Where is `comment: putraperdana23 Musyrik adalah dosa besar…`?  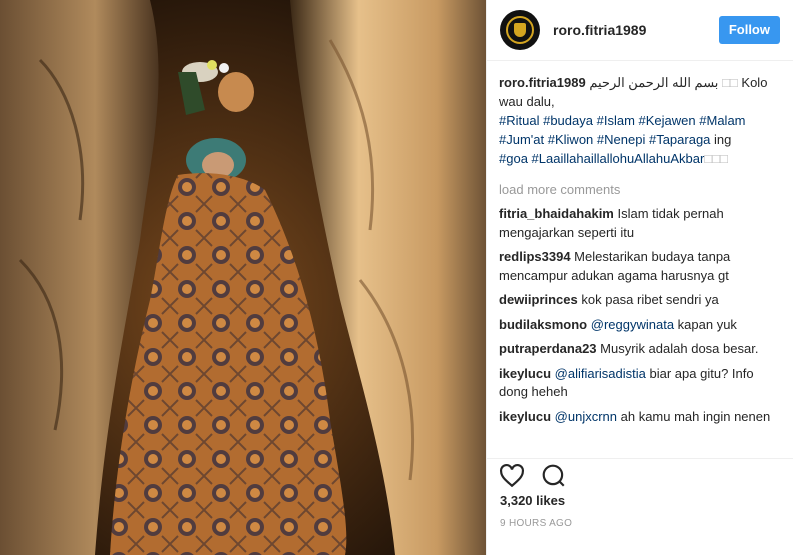
comment: putraperdana23 Musyrik adalah dosa besar… is located at coordinates (640, 349).